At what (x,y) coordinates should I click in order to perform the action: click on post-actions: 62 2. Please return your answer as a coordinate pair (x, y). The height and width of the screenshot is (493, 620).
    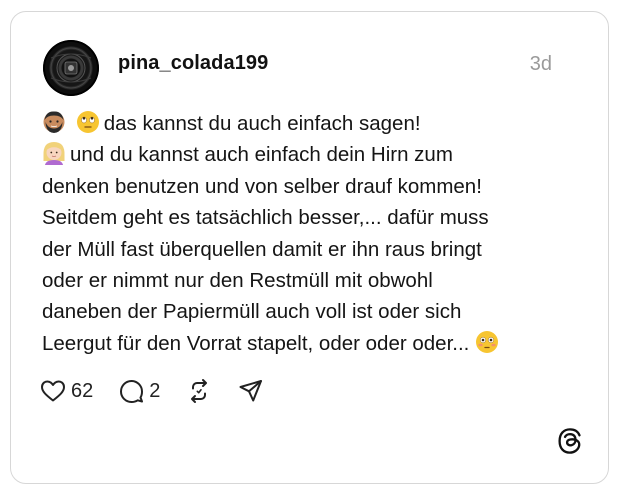
    Looking at the image, I should click on (165, 391).